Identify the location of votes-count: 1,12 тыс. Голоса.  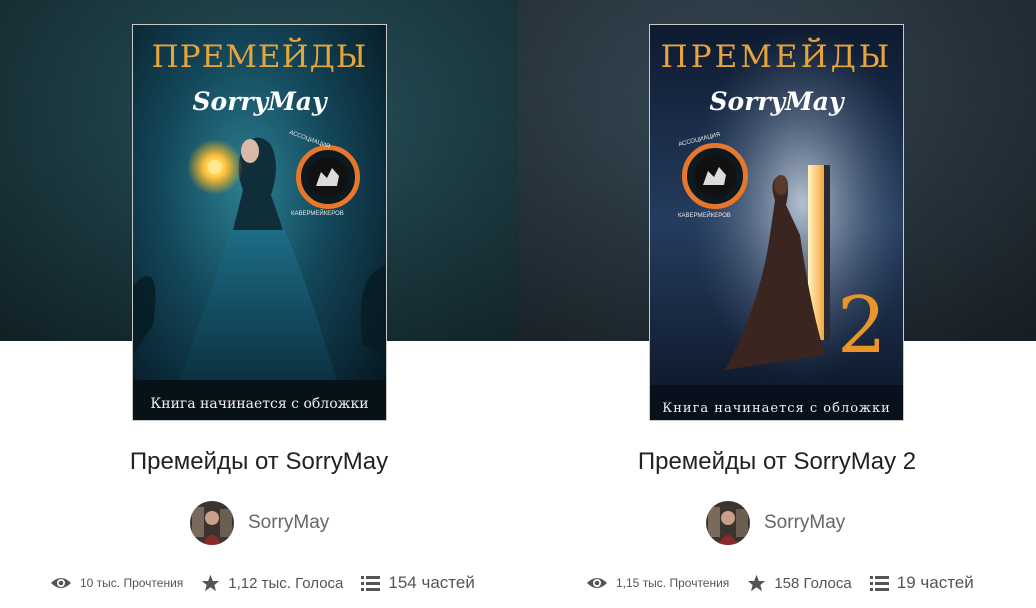
(286, 583).